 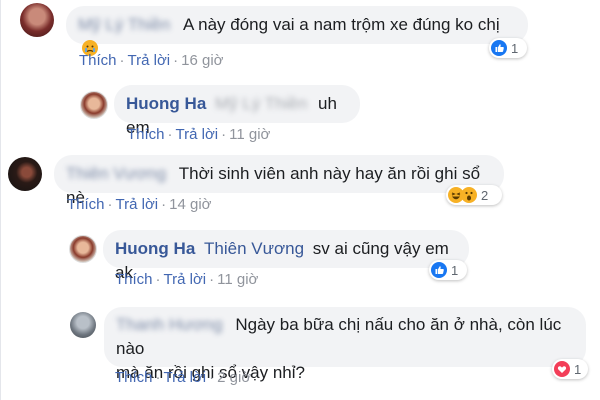 I want to click on reaction-summary: 2, so click(x=474, y=195).